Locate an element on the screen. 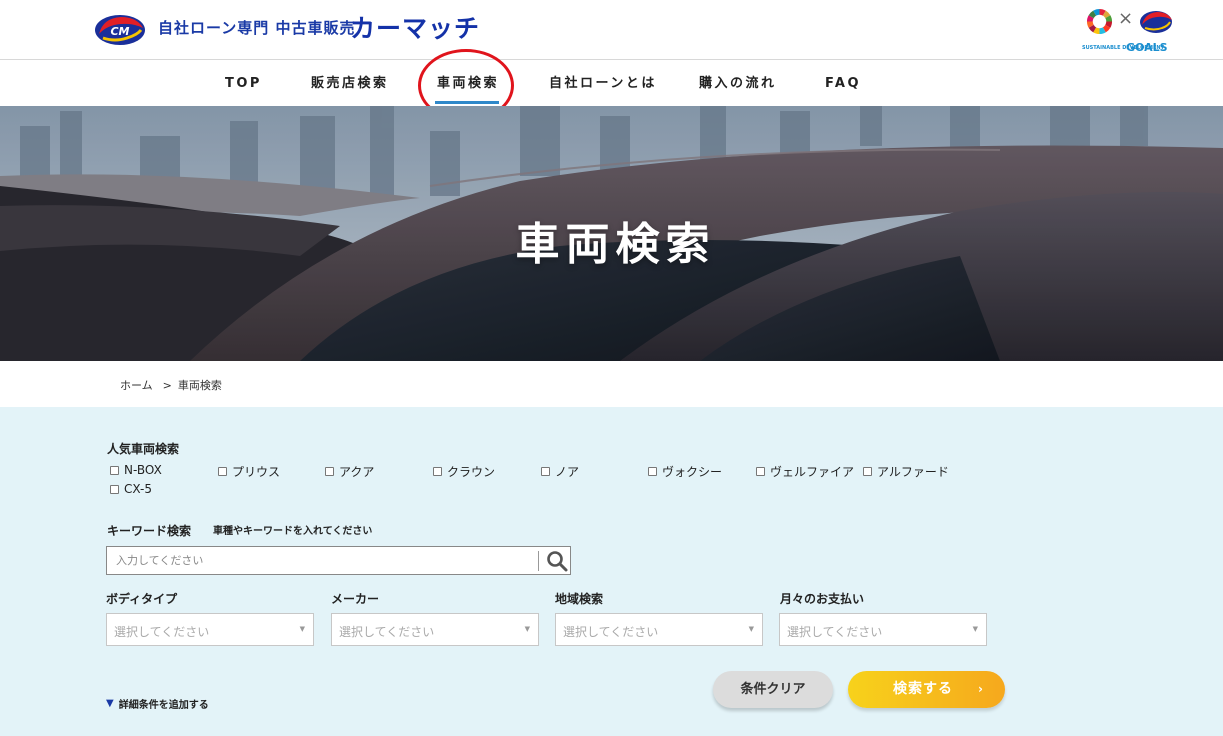 The height and width of the screenshot is (736, 1223). checkbox-vellfire: ヴェルファイア is located at coordinates (805, 471).